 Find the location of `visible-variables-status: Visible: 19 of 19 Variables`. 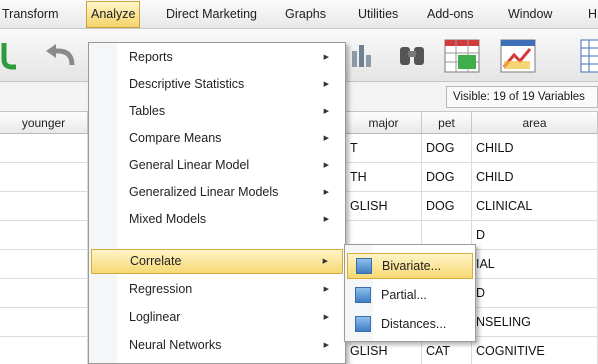

visible-variables-status: Visible: 19 of 19 Variables is located at coordinates (522, 97).